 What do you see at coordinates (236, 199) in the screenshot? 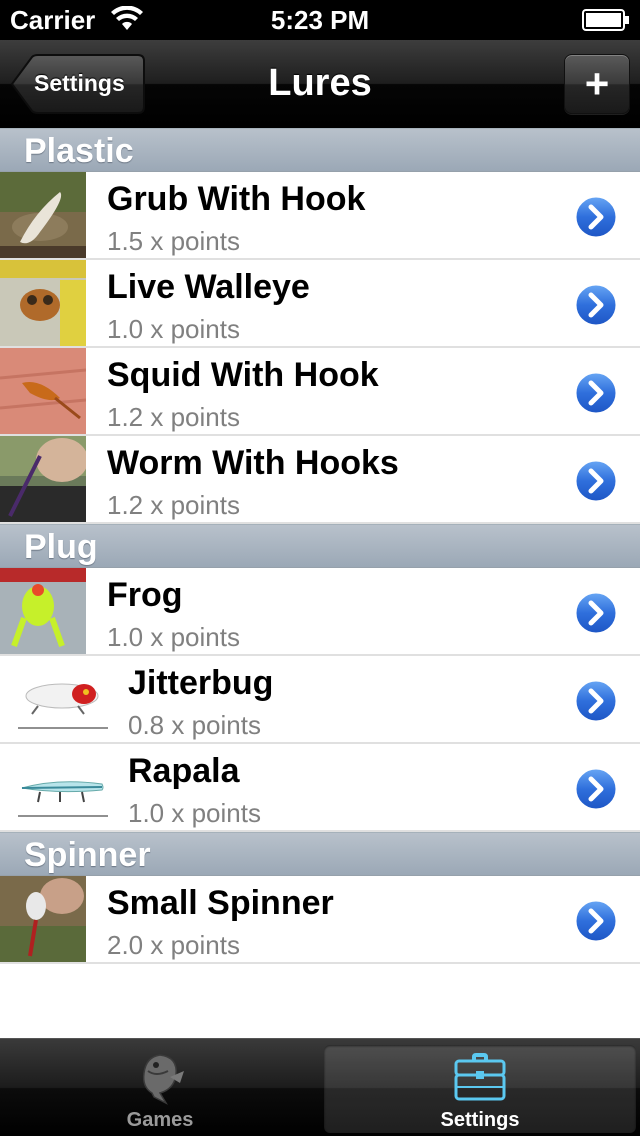
I see `lure-name: Grub With Hook` at bounding box center [236, 199].